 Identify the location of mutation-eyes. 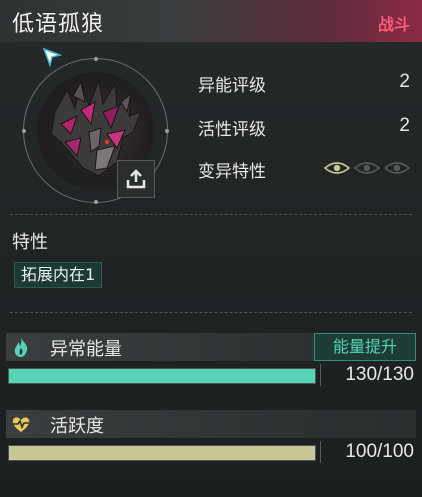
(367, 168).